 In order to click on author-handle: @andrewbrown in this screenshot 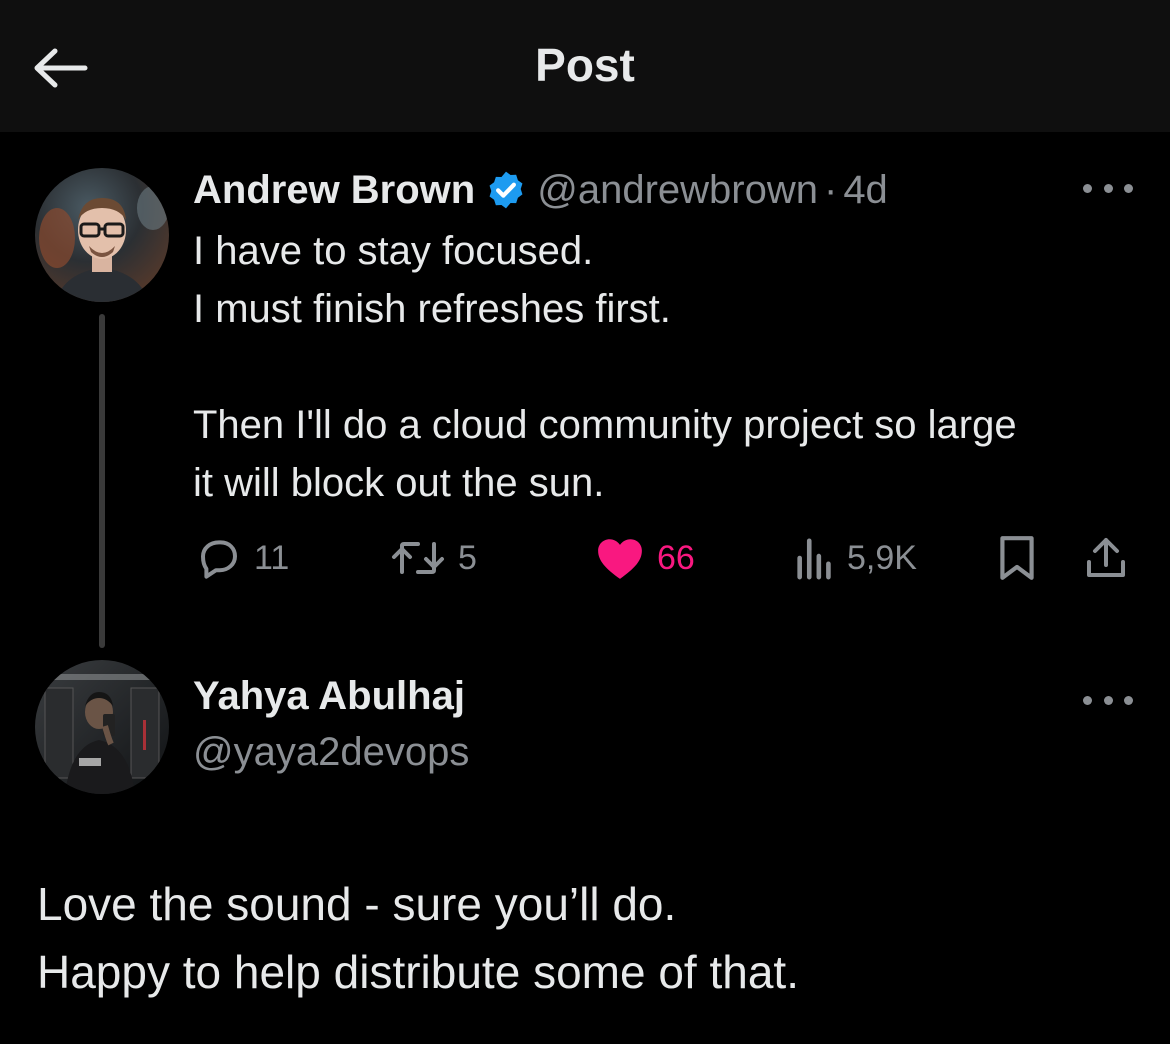, I will do `click(677, 190)`.